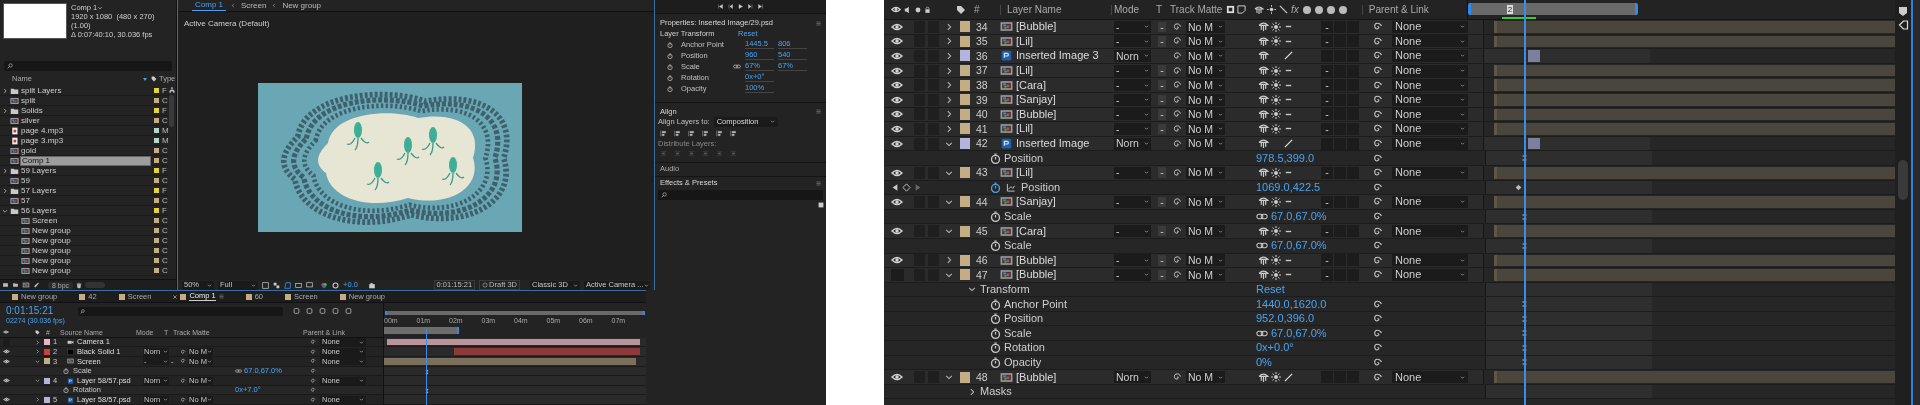  What do you see at coordinates (85, 160) in the screenshot?
I see `project-item: Comp 1` at bounding box center [85, 160].